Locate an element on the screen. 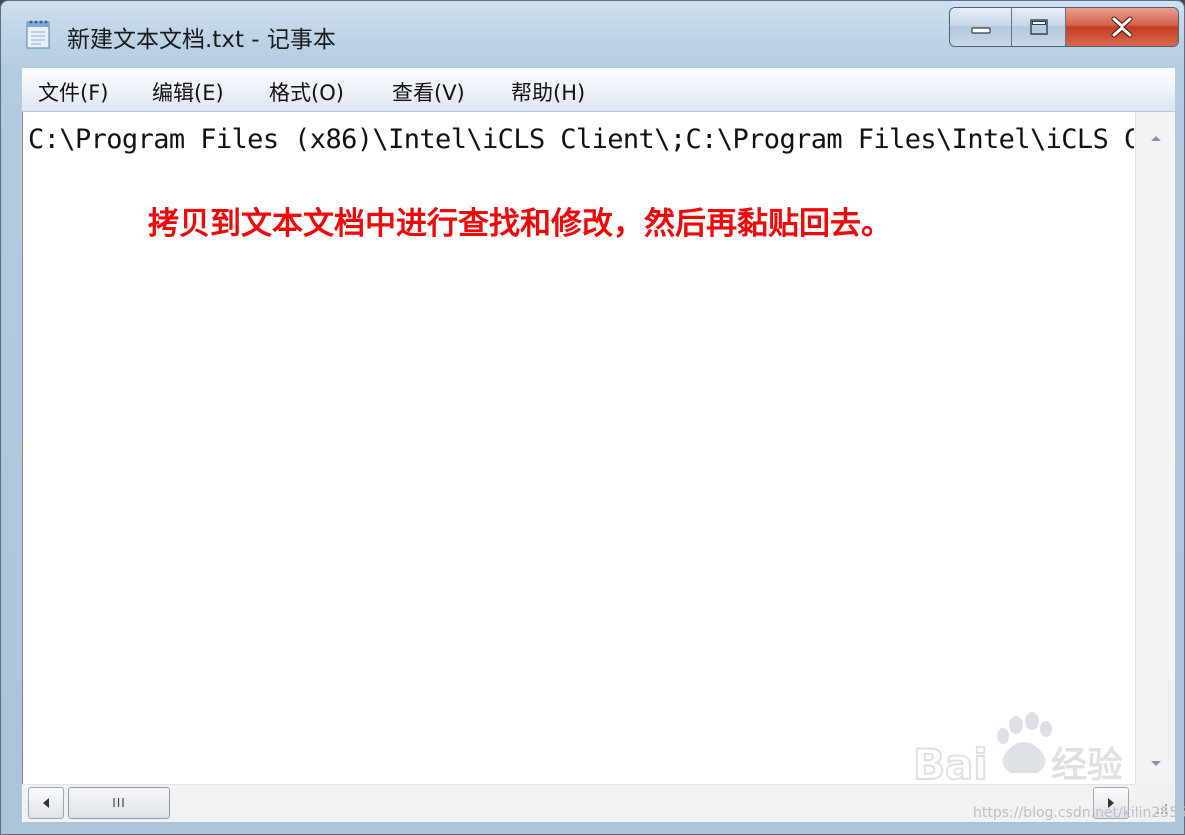  menu-edit: 编辑(E) is located at coordinates (188, 92).